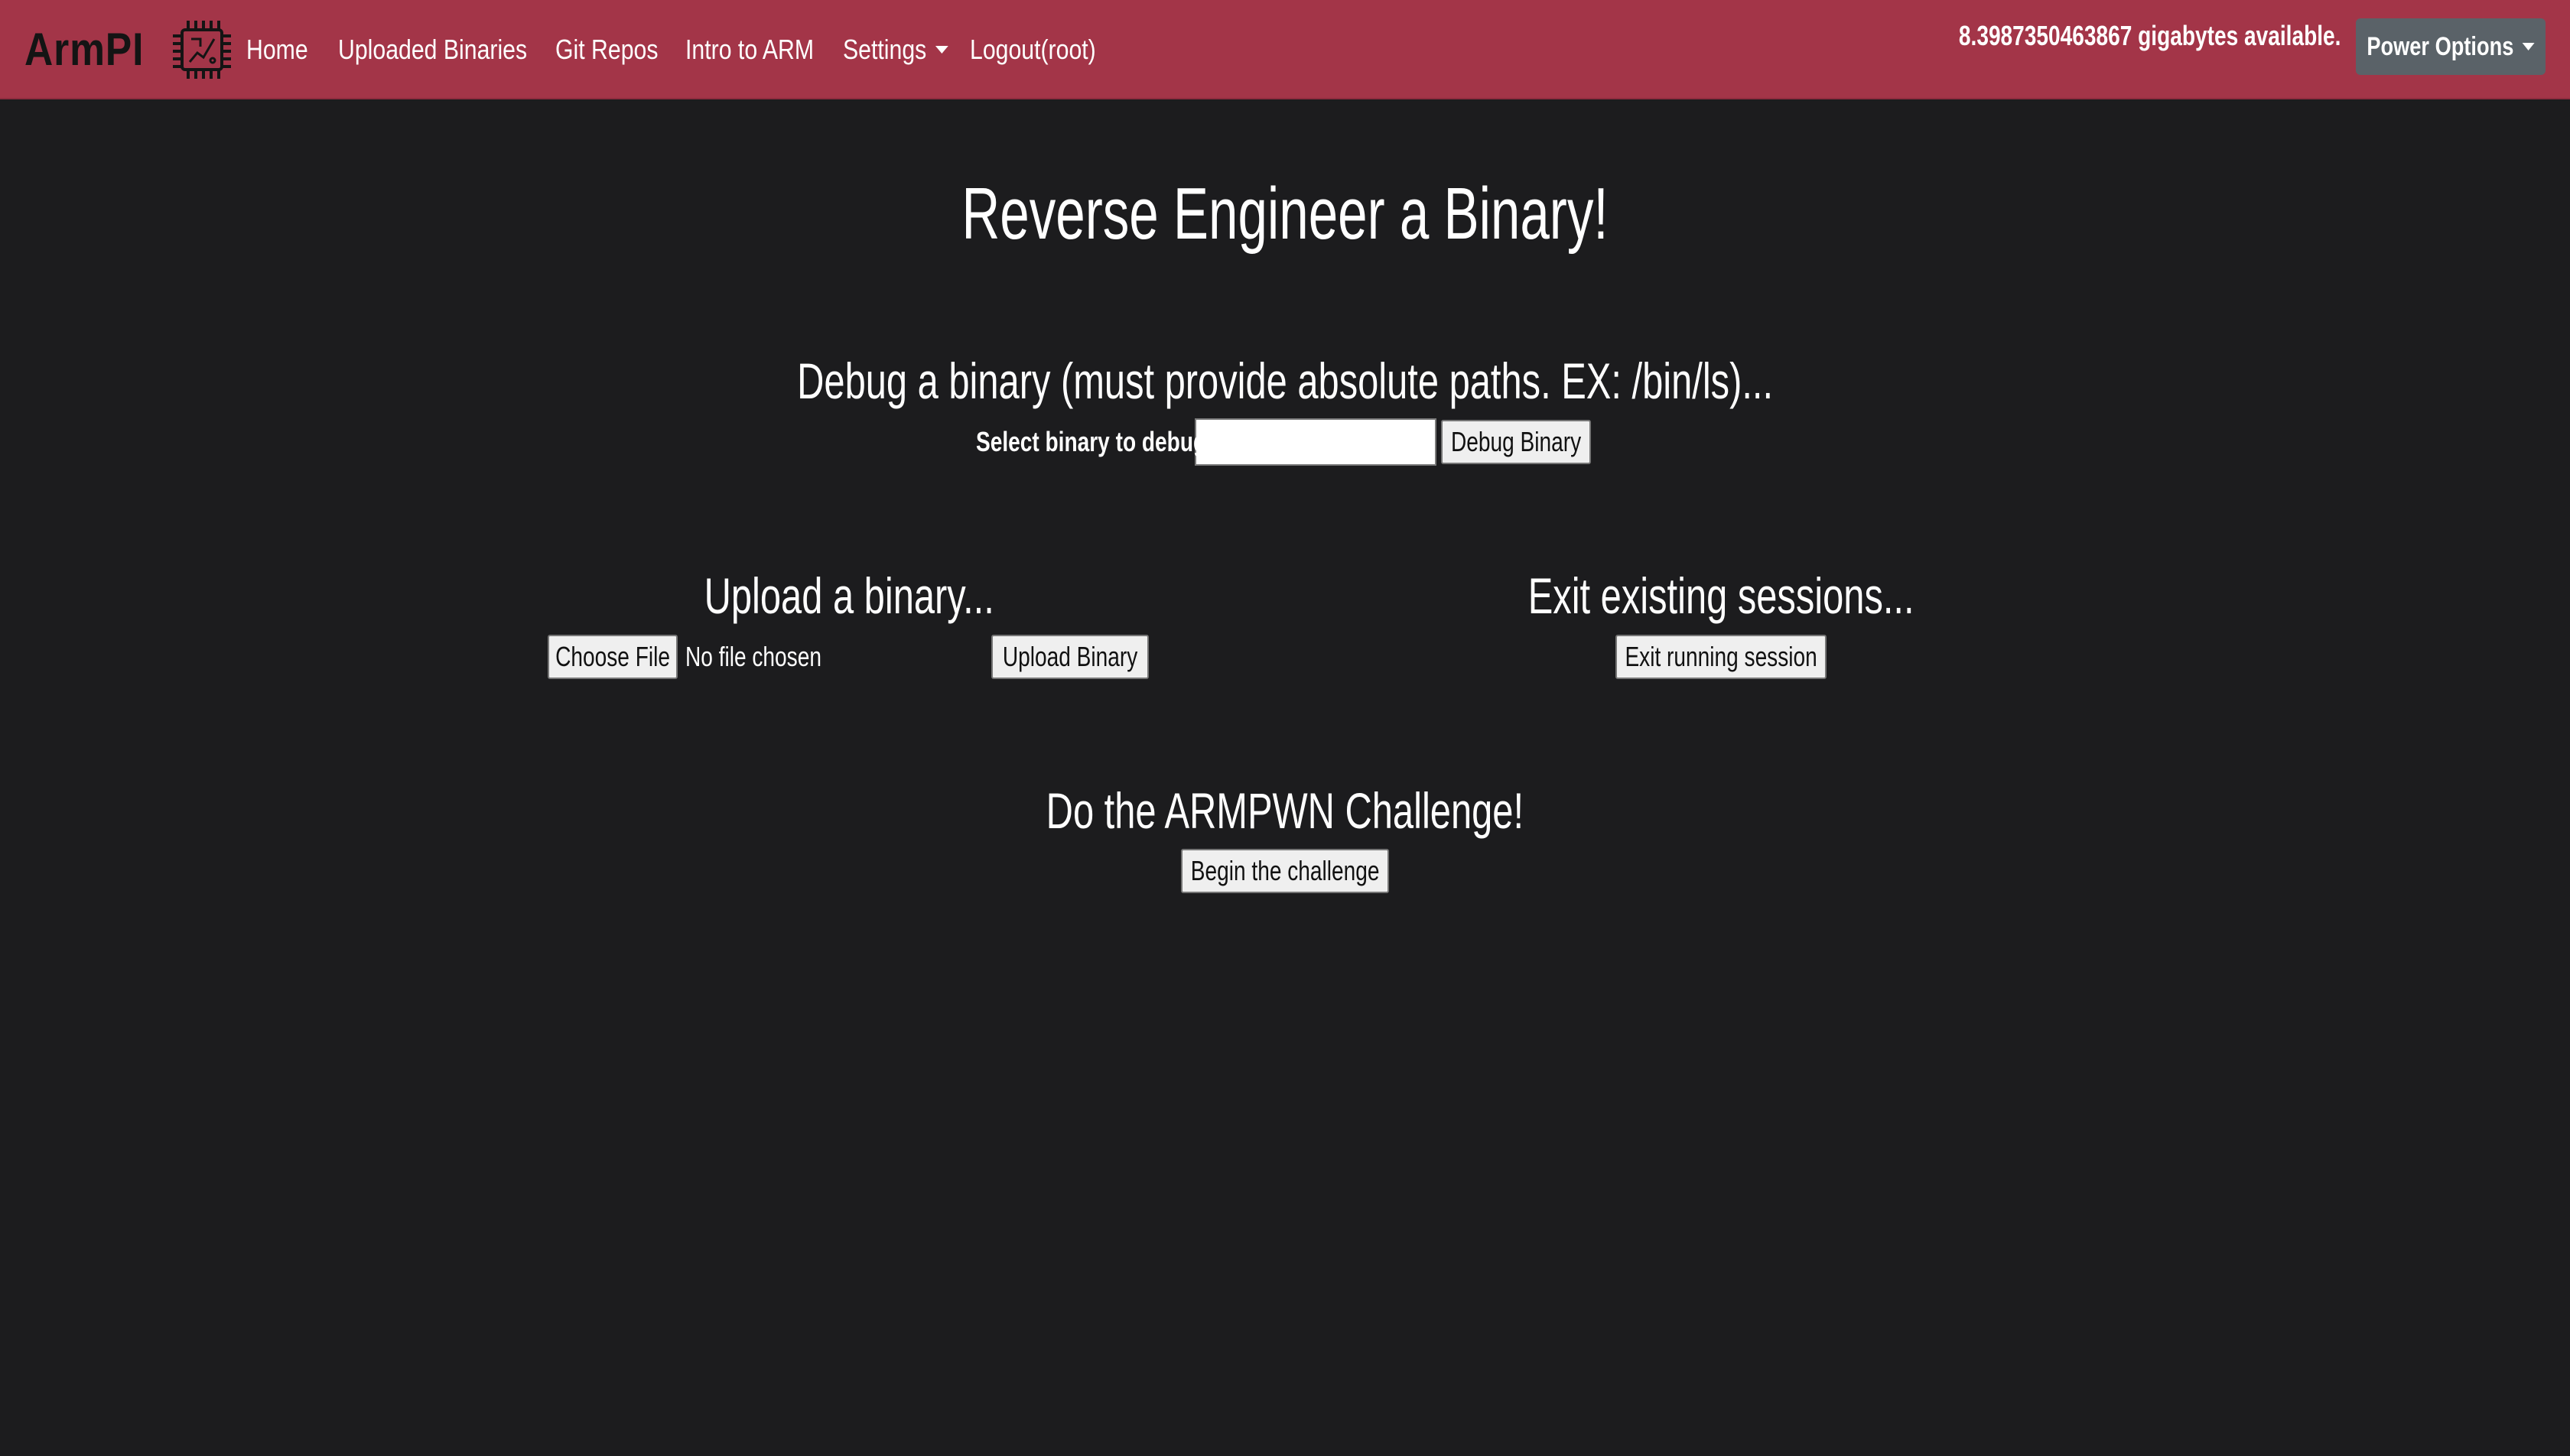 Image resolution: width=2570 pixels, height=1456 pixels. I want to click on exit-sessions-form: Exit running session, so click(1721, 657).